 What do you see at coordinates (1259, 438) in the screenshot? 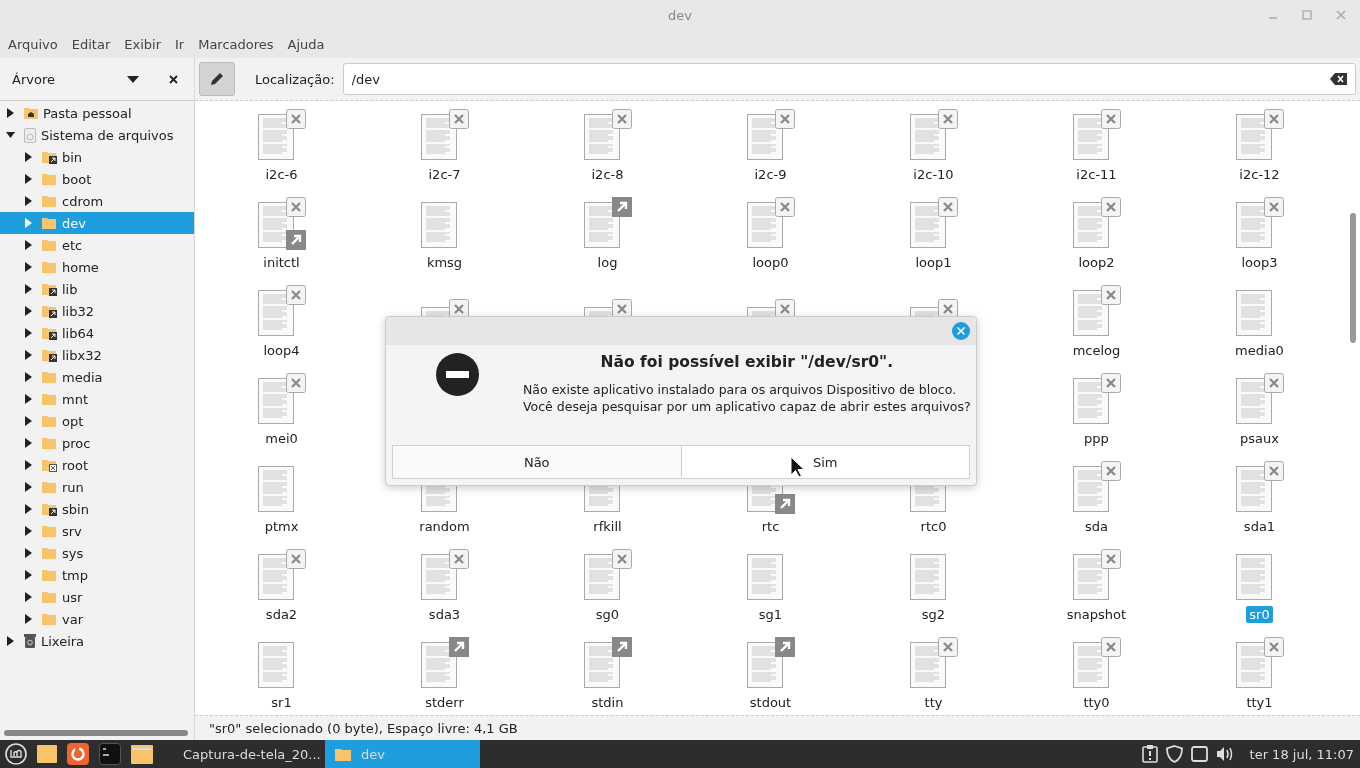
I see `file-name: psaux` at bounding box center [1259, 438].